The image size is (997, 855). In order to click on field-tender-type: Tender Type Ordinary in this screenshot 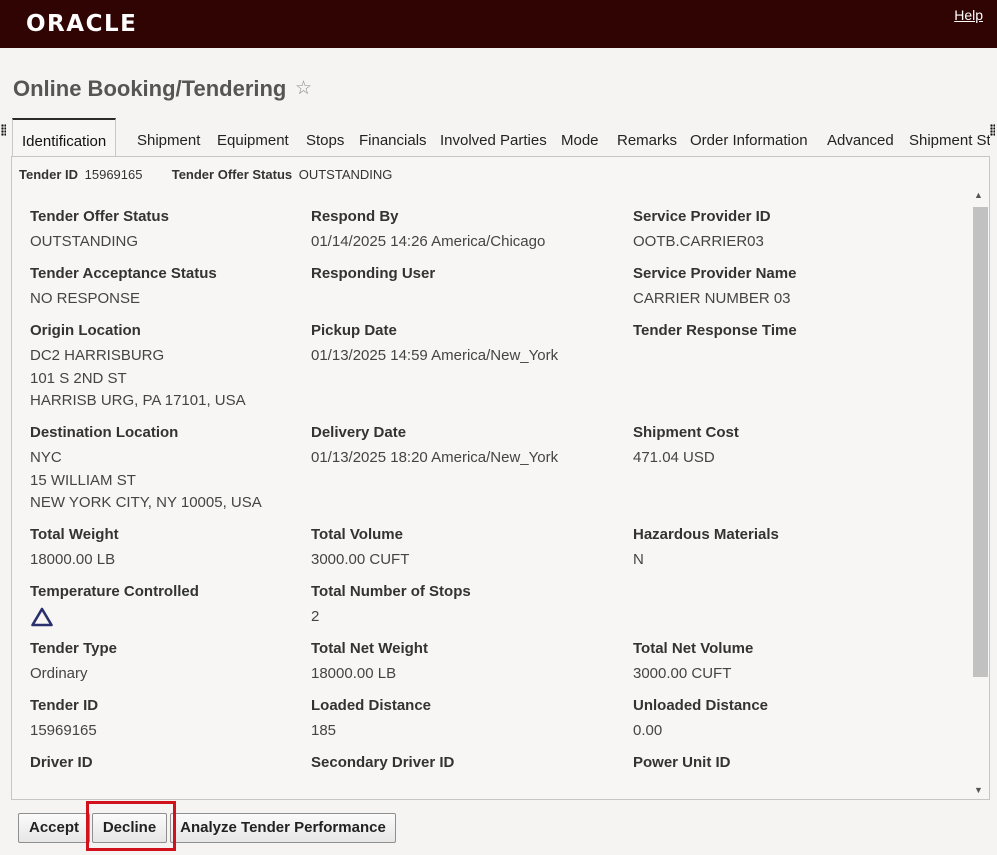, I will do `click(73, 662)`.